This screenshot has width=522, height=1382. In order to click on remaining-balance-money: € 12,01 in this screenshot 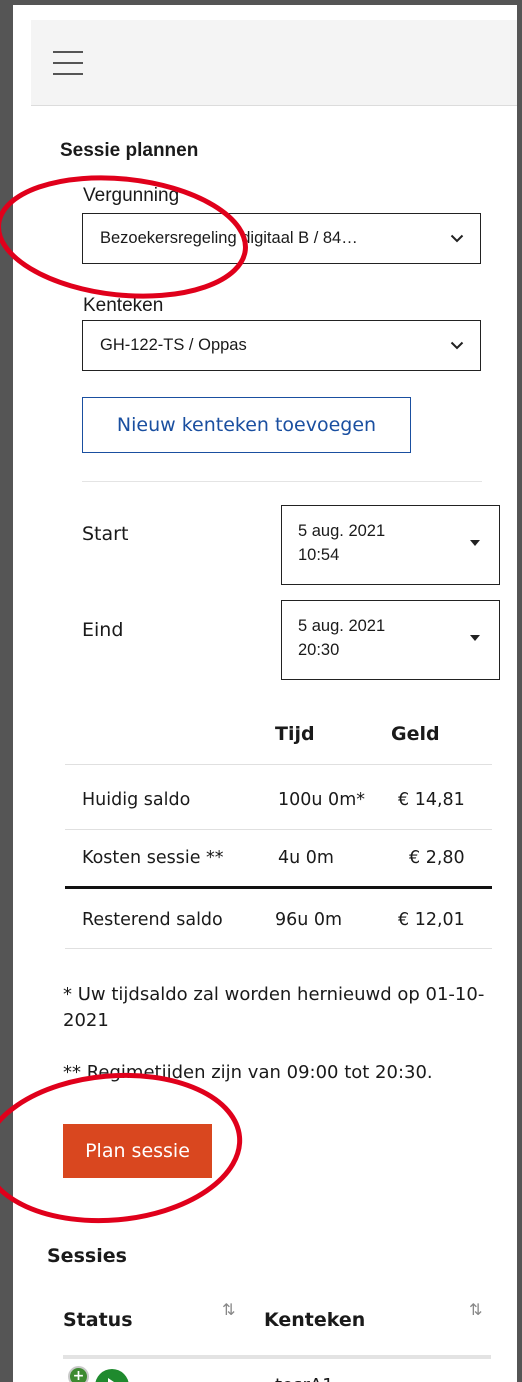, I will do `click(431, 920)`.